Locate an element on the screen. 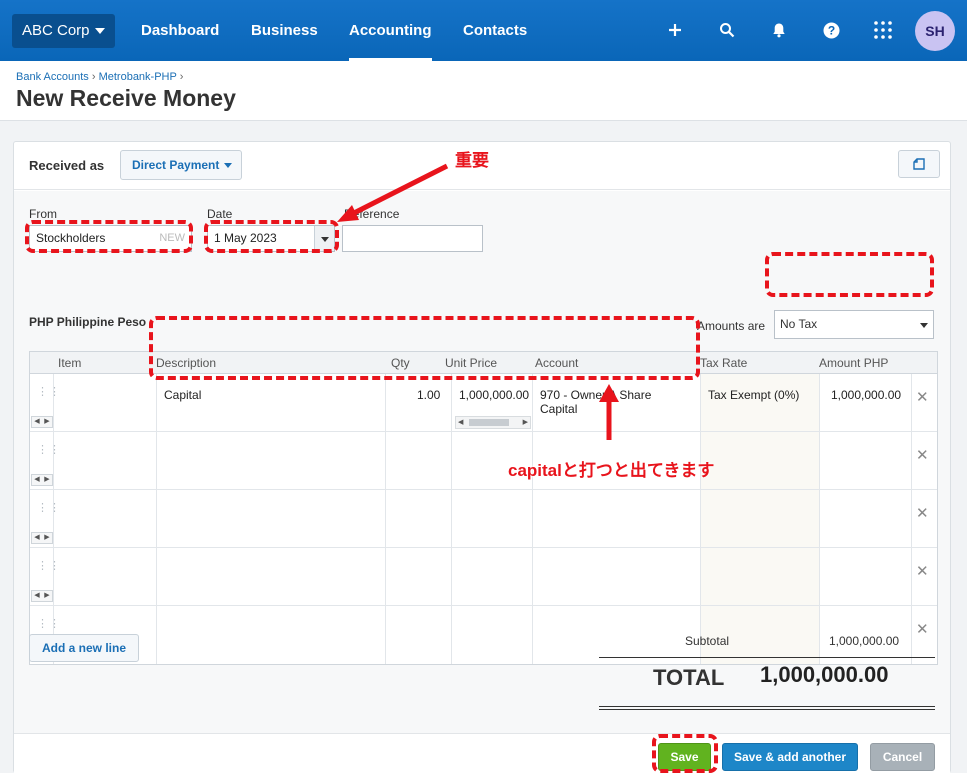 This screenshot has width=967, height=773. arrow-to-account is located at coordinates (609, 412).